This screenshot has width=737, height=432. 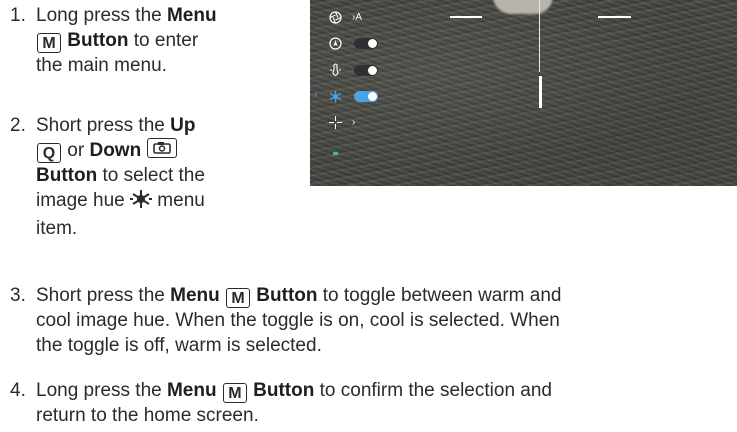 What do you see at coordinates (353, 96) in the screenshot?
I see `menu-item-hue` at bounding box center [353, 96].